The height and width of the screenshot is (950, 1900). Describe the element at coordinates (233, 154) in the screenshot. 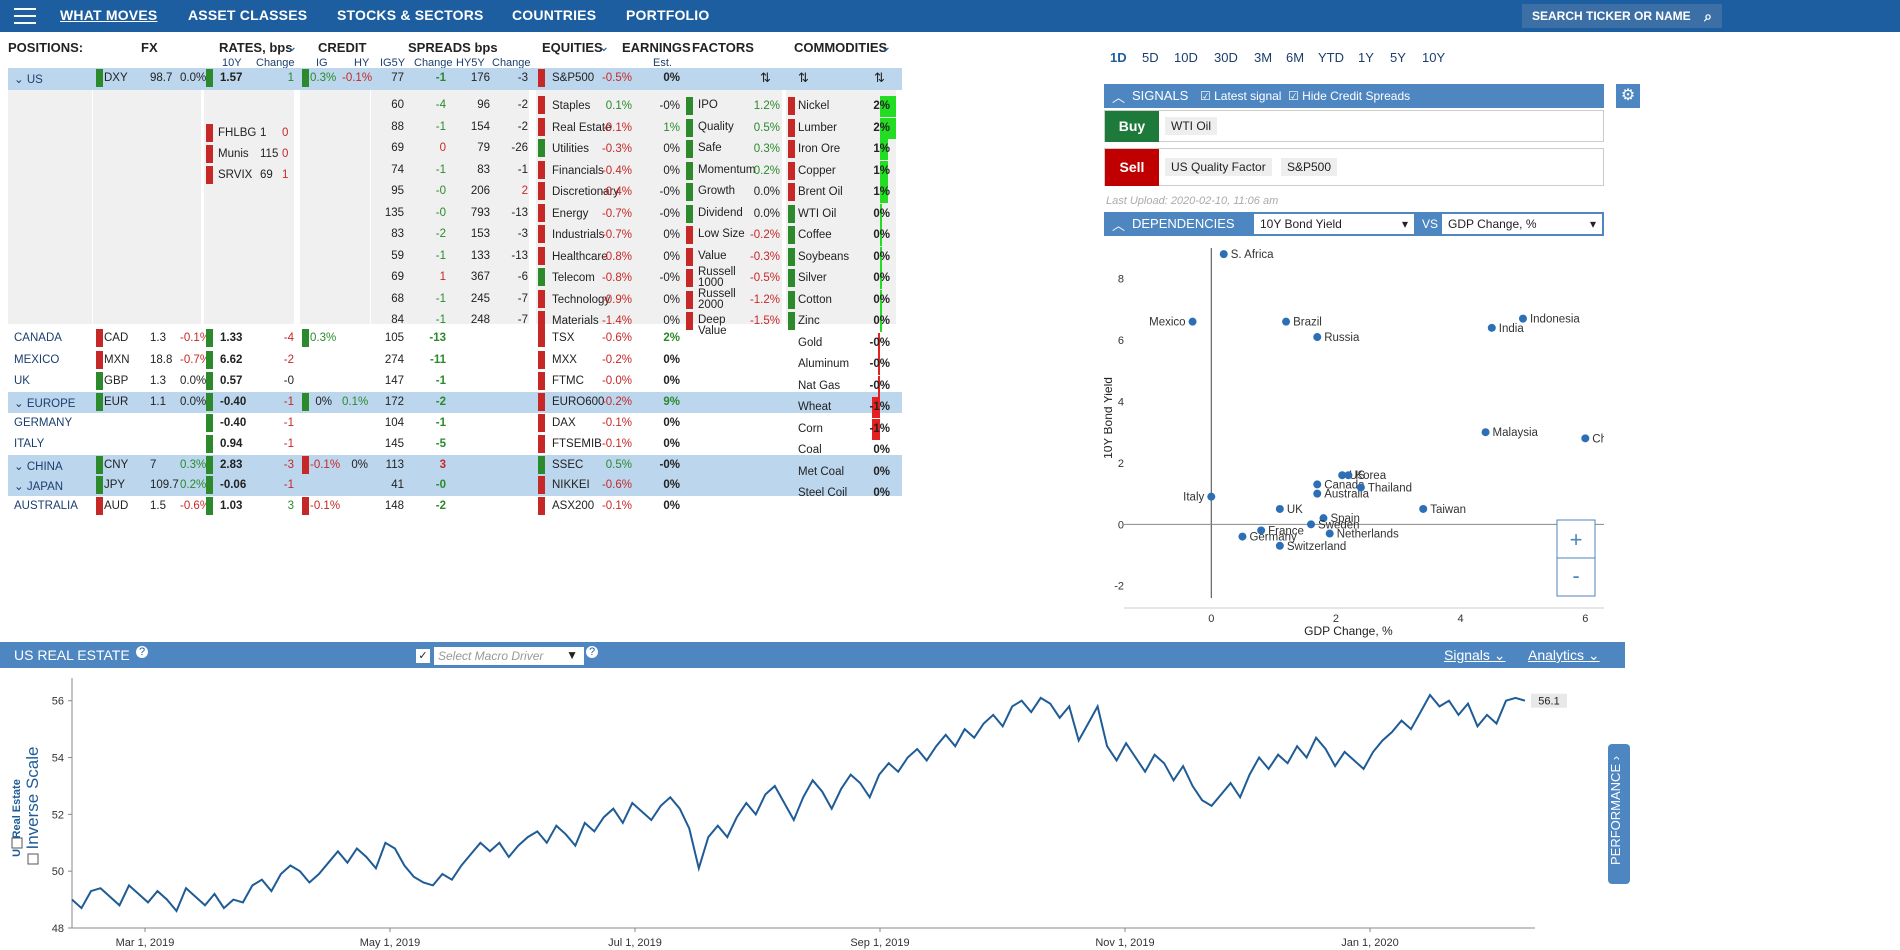

I see `rates-name: Munis` at that location.